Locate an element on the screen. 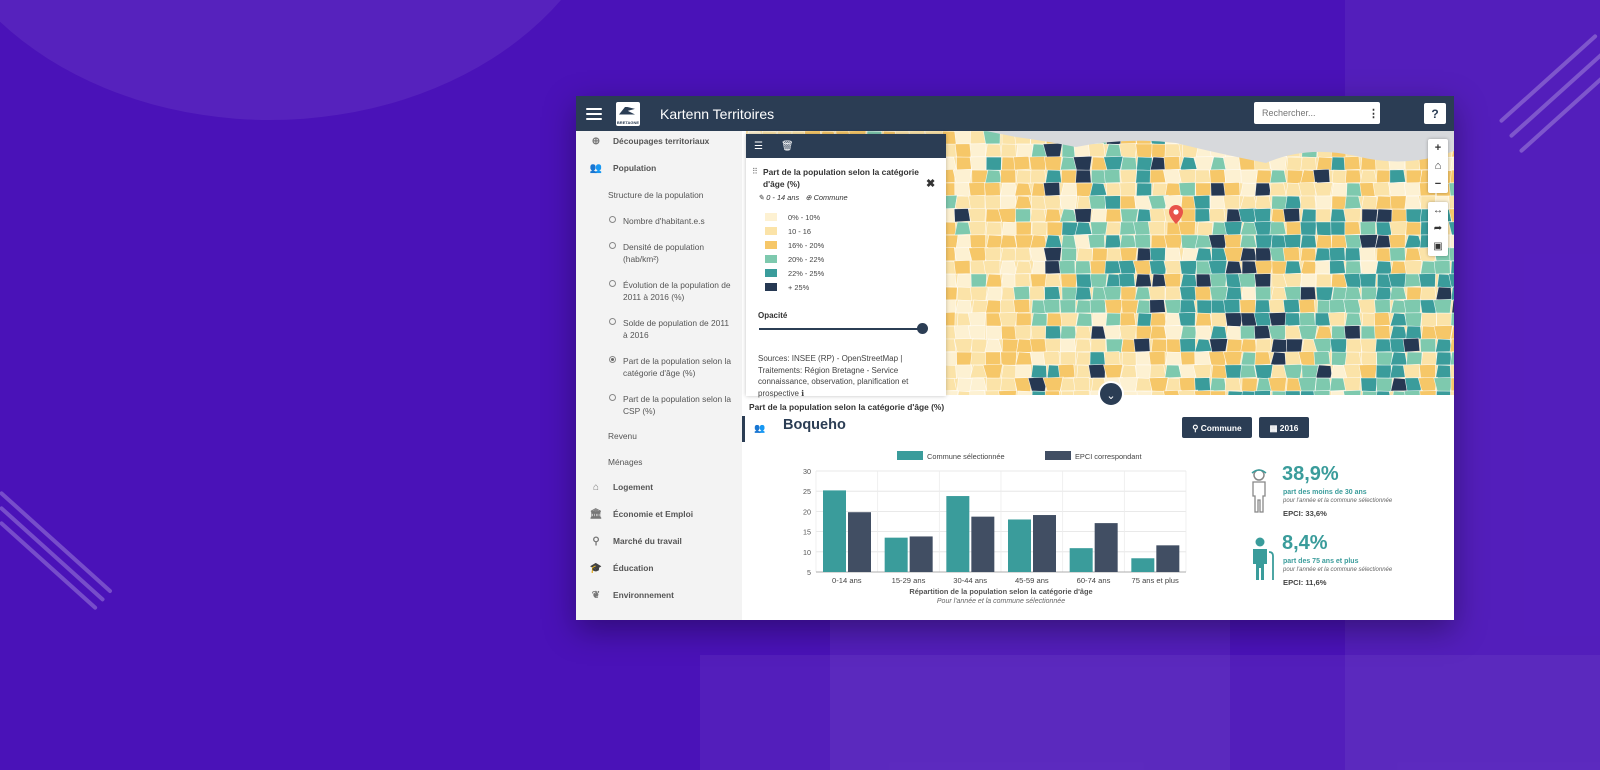 This screenshot has height=770, width=1600. chart-subtitle: Pour l'année et la commune sélectionnée is located at coordinates (1001, 601).